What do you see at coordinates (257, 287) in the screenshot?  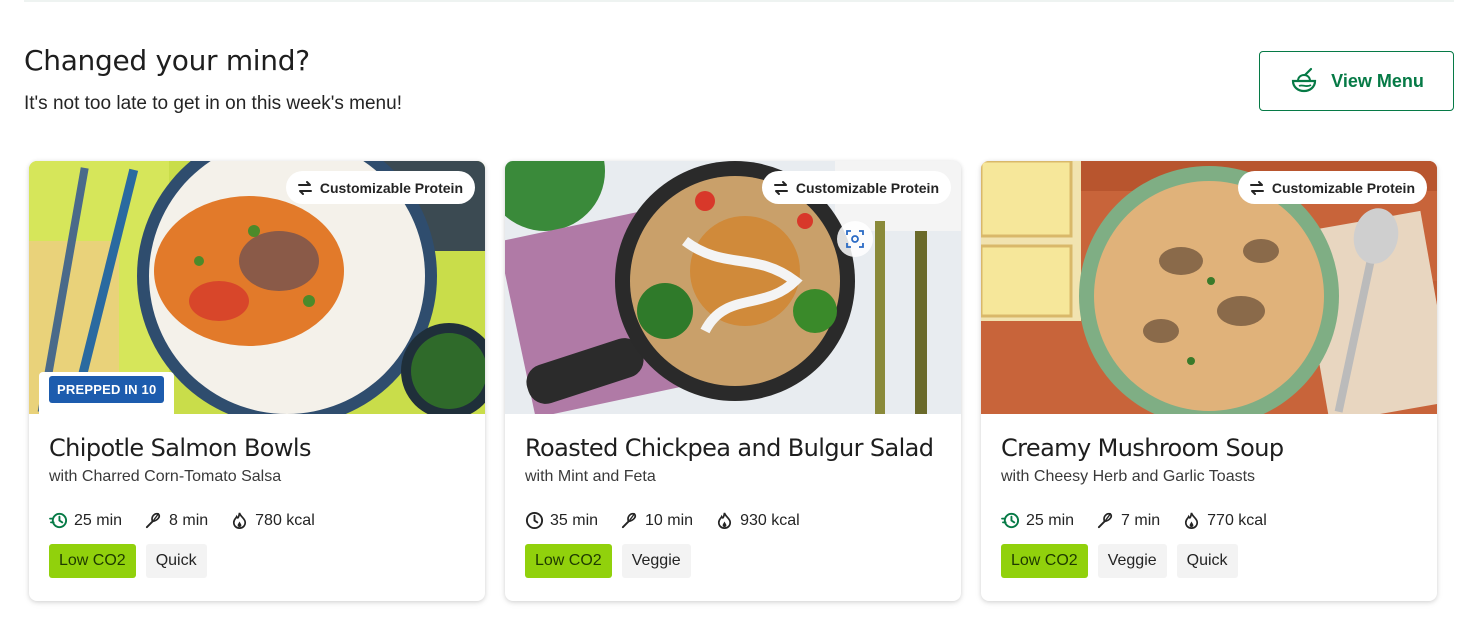 I see `recipe-image: Customizable Protein PREPPED IN 10` at bounding box center [257, 287].